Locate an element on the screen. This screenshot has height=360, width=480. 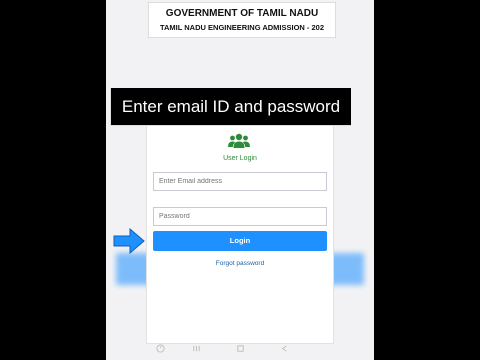
instruction-banner: Enter email ID and password is located at coordinates (230, 107).